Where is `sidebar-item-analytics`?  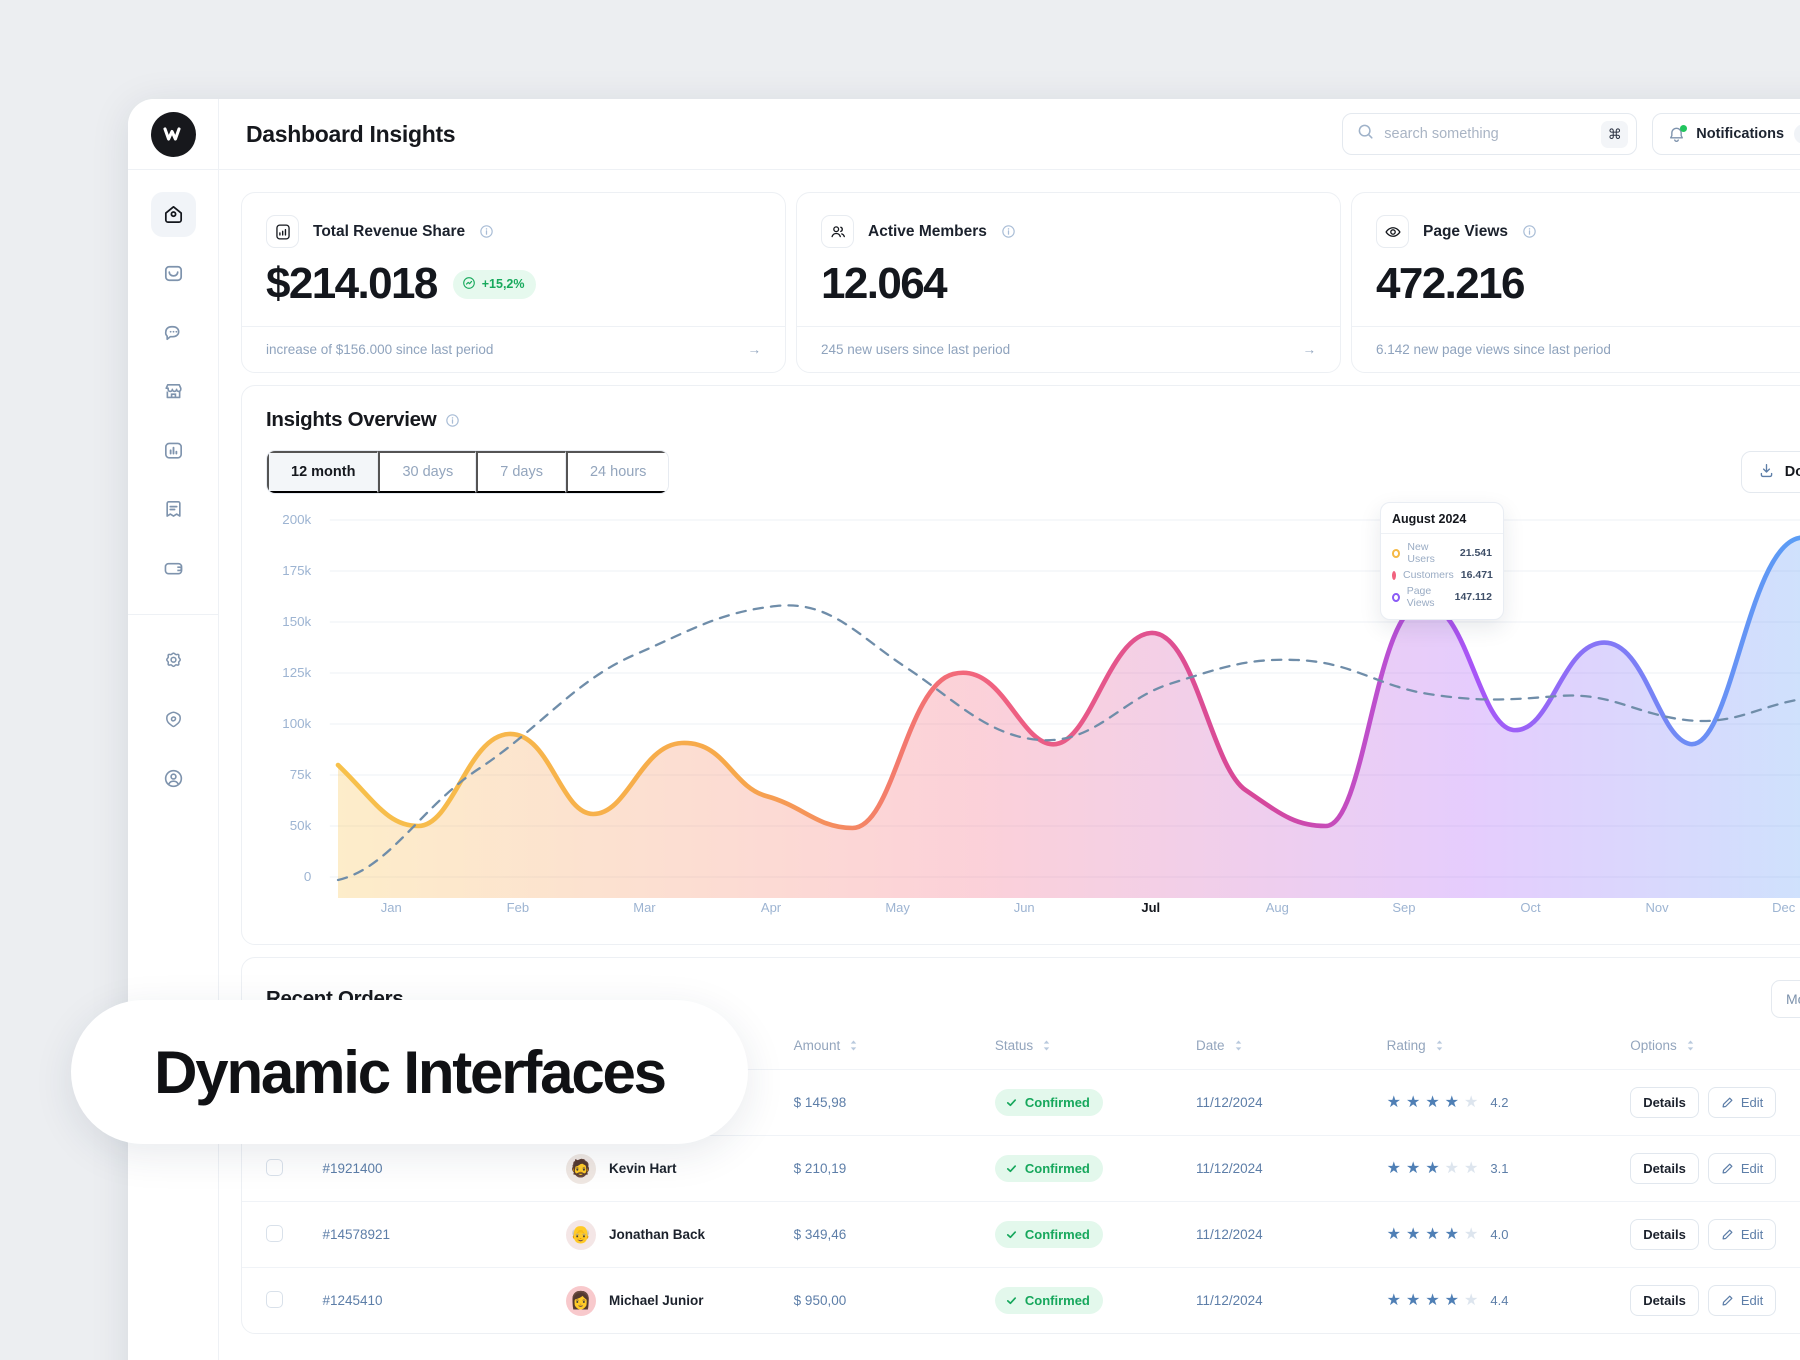
sidebar-item-analytics is located at coordinates (173, 450).